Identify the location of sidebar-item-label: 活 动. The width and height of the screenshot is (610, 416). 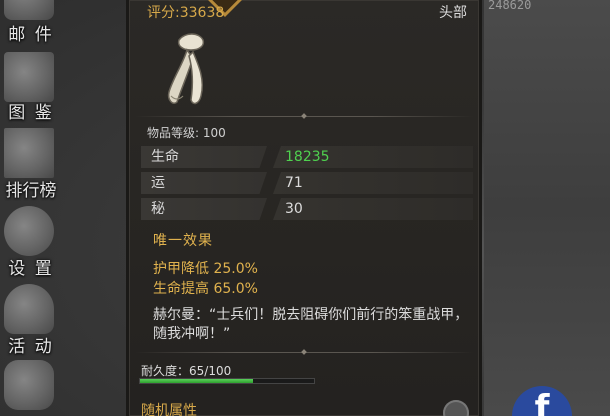
(31, 347).